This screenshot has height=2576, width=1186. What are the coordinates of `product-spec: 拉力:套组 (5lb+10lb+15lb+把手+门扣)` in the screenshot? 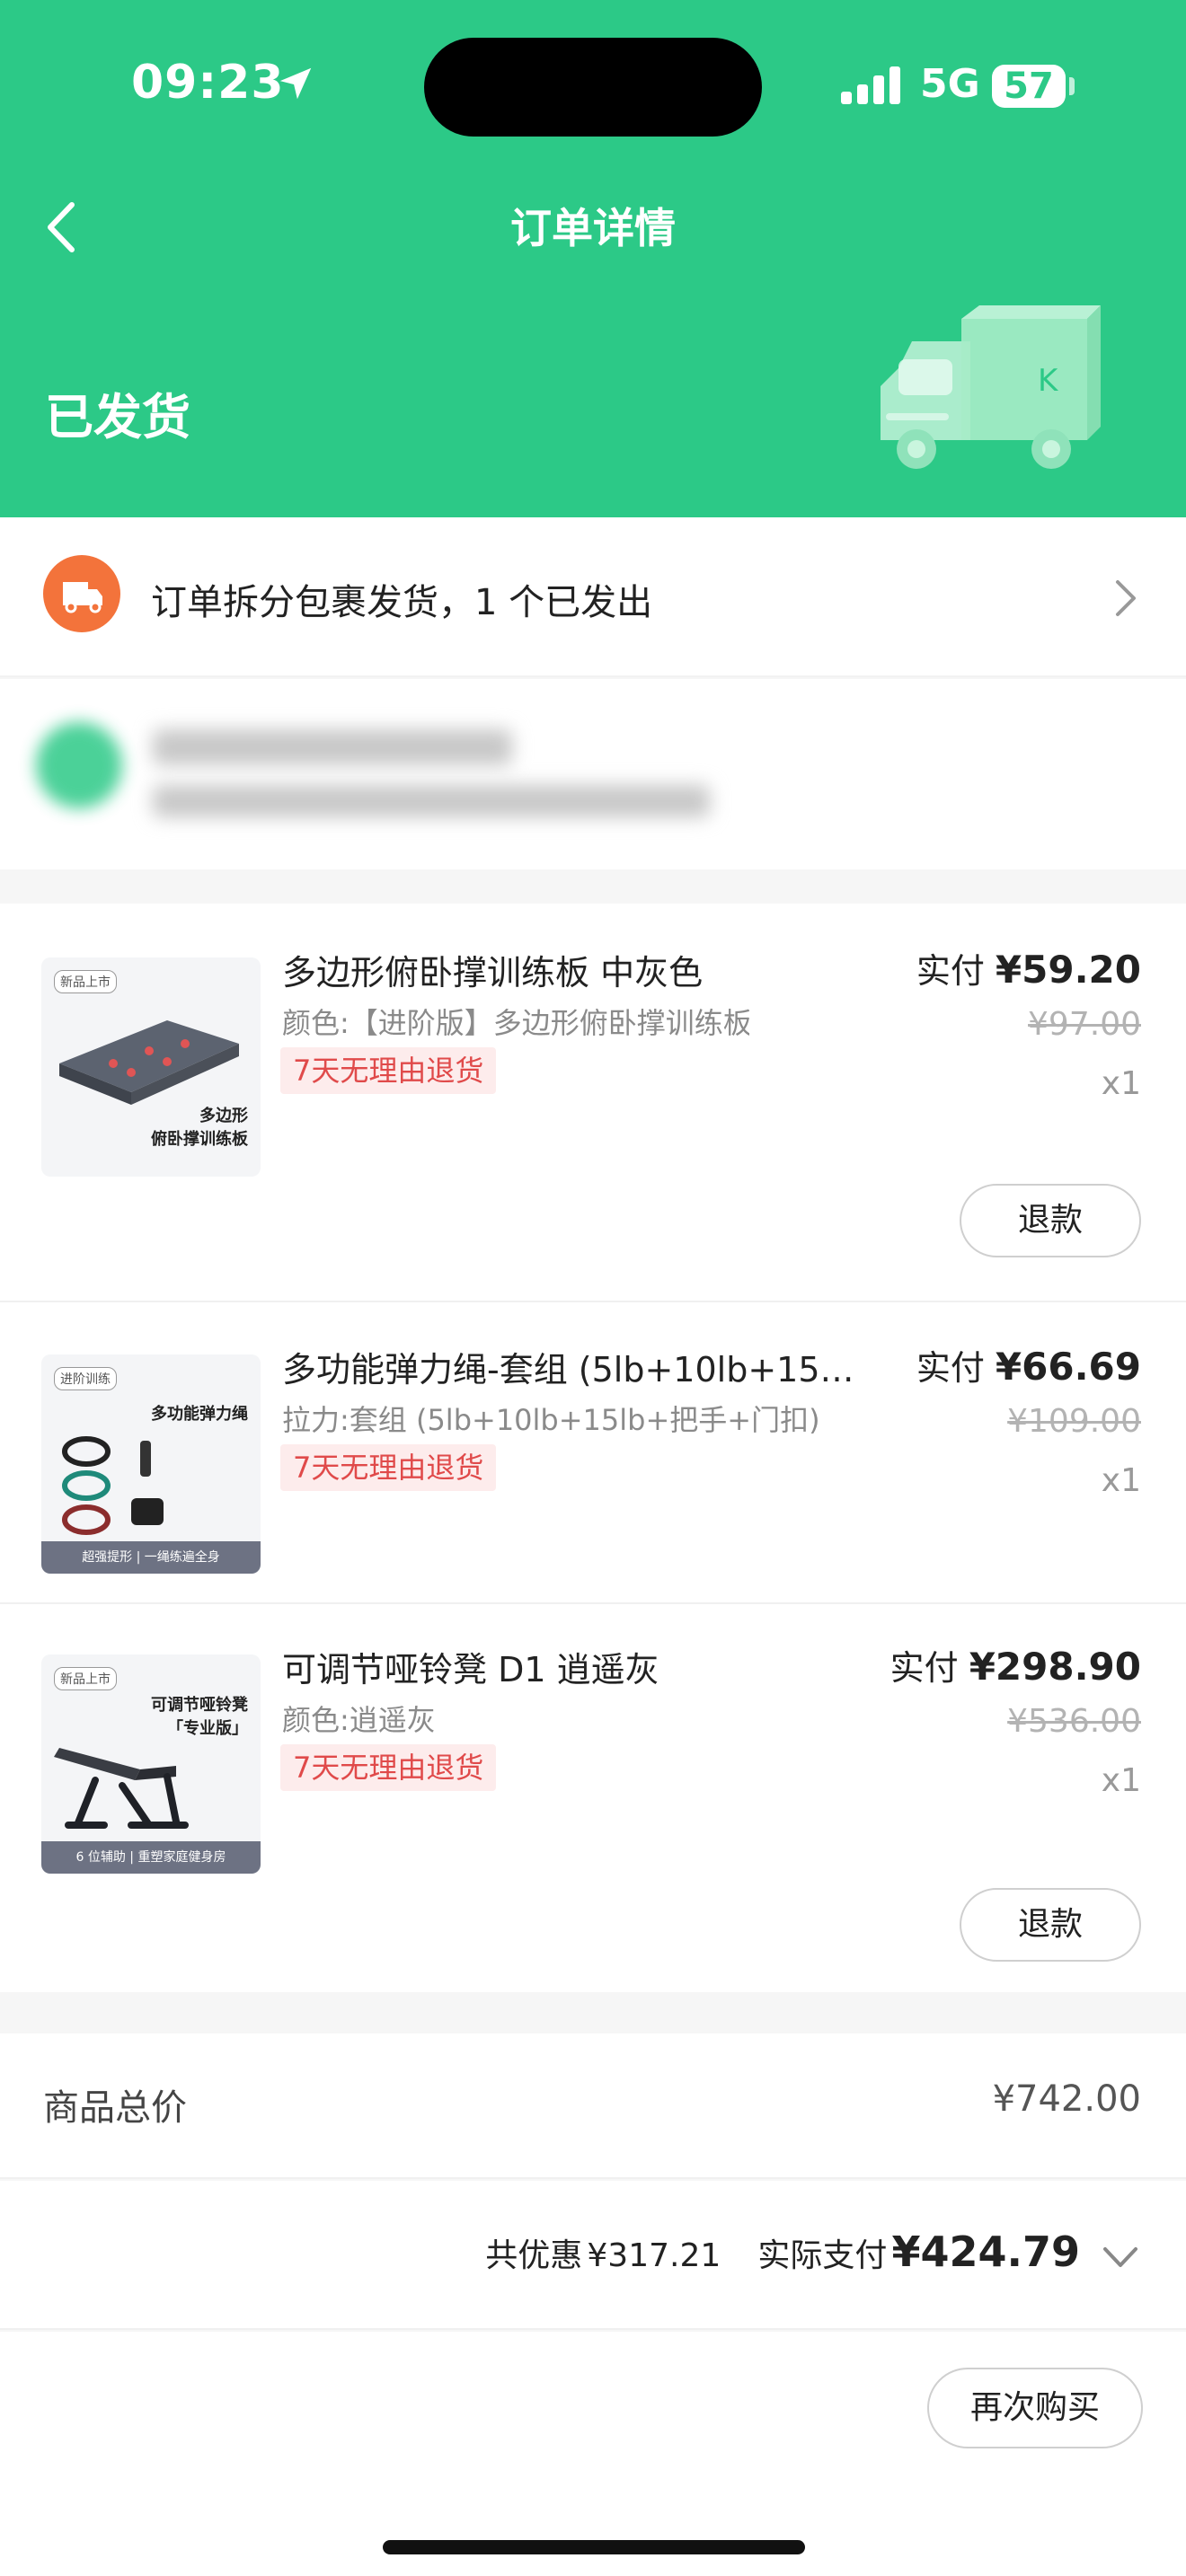 It's located at (551, 1420).